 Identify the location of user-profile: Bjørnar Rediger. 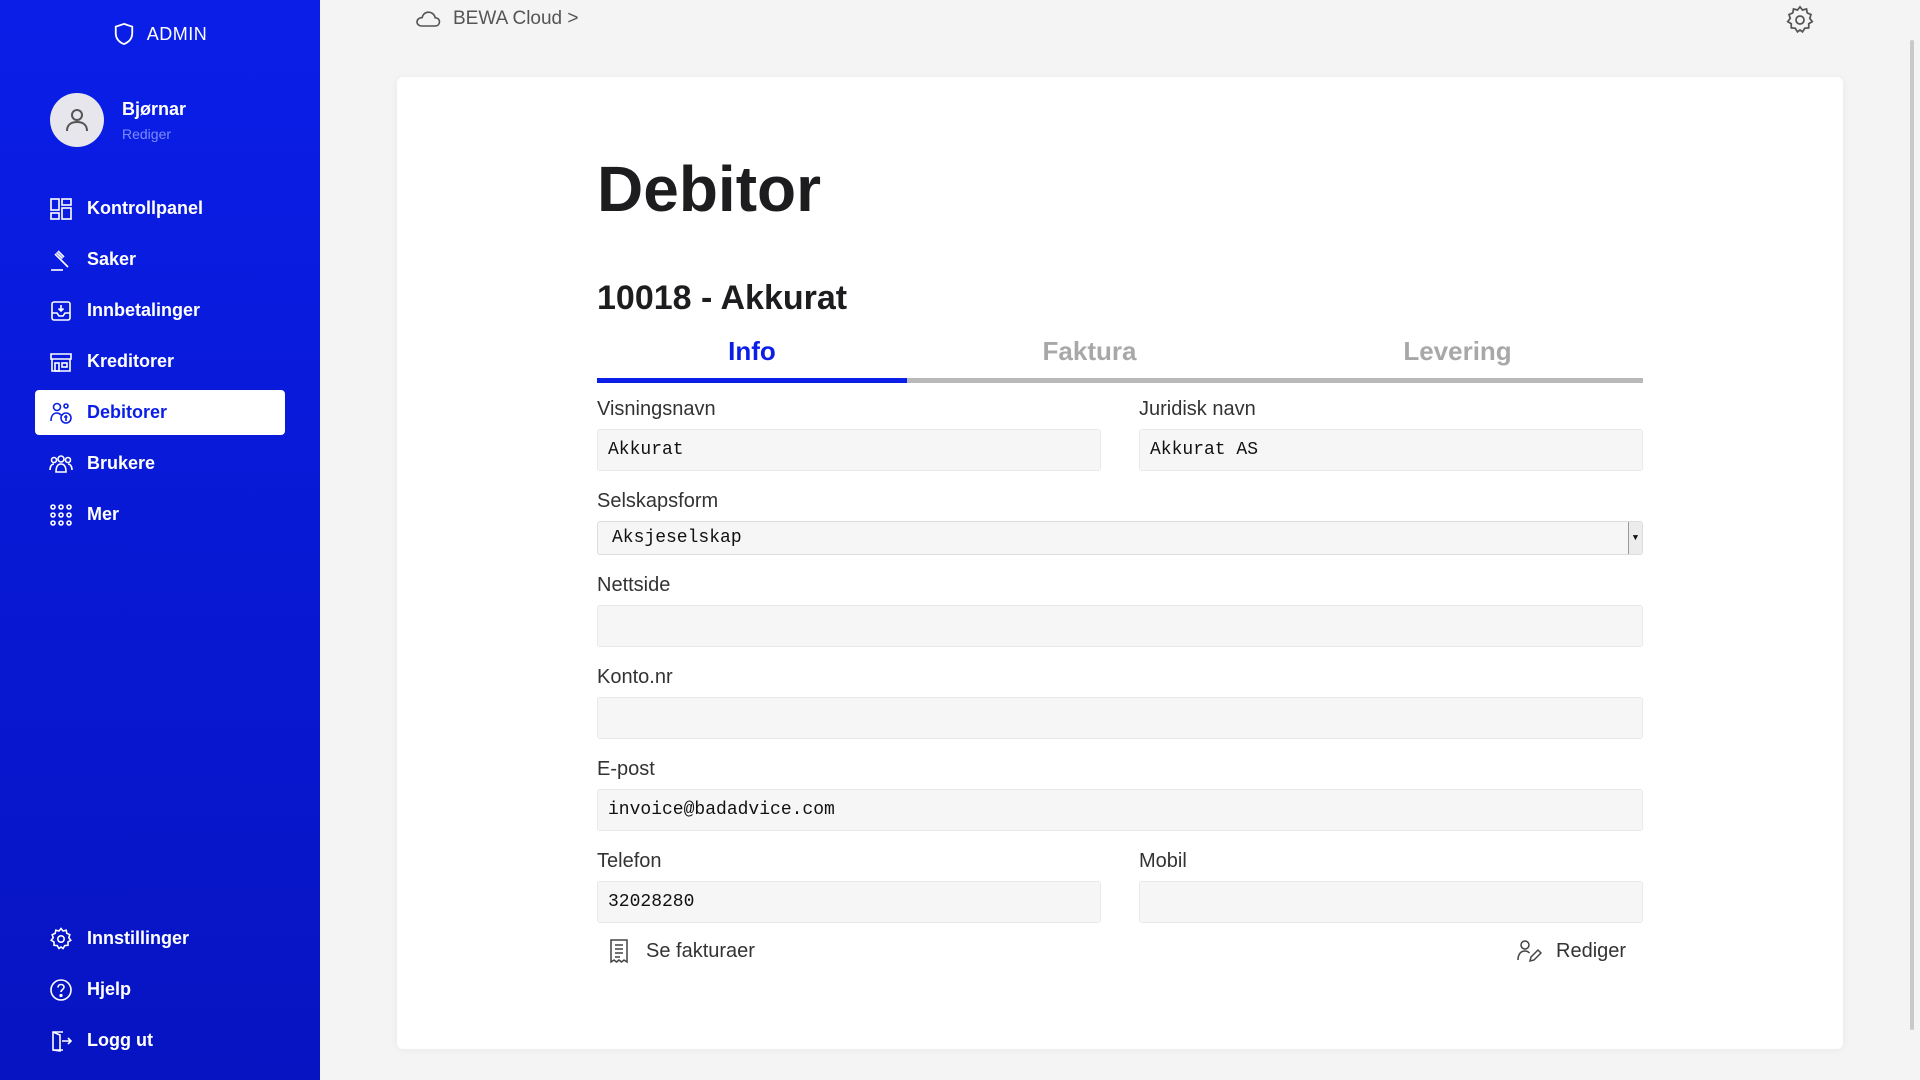
(118, 120).